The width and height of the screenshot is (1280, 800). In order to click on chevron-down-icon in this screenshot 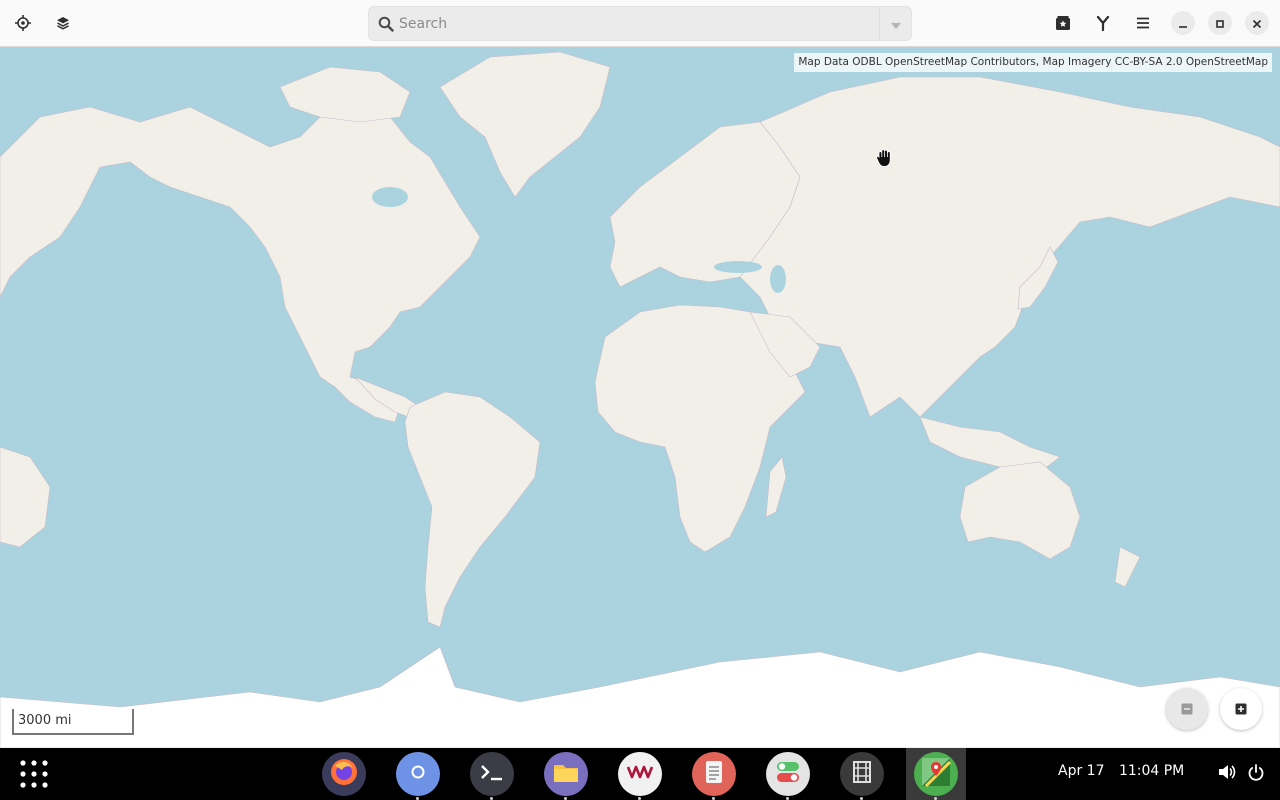, I will do `click(895, 23)`.